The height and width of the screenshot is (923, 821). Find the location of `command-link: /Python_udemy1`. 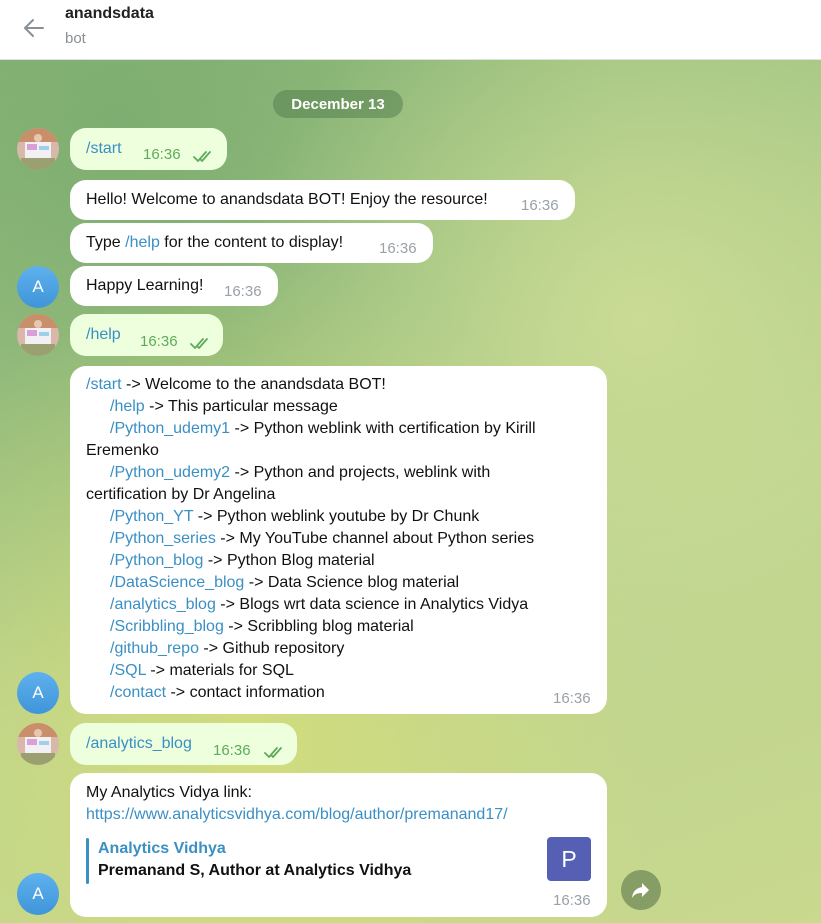

command-link: /Python_udemy1 is located at coordinates (170, 428).